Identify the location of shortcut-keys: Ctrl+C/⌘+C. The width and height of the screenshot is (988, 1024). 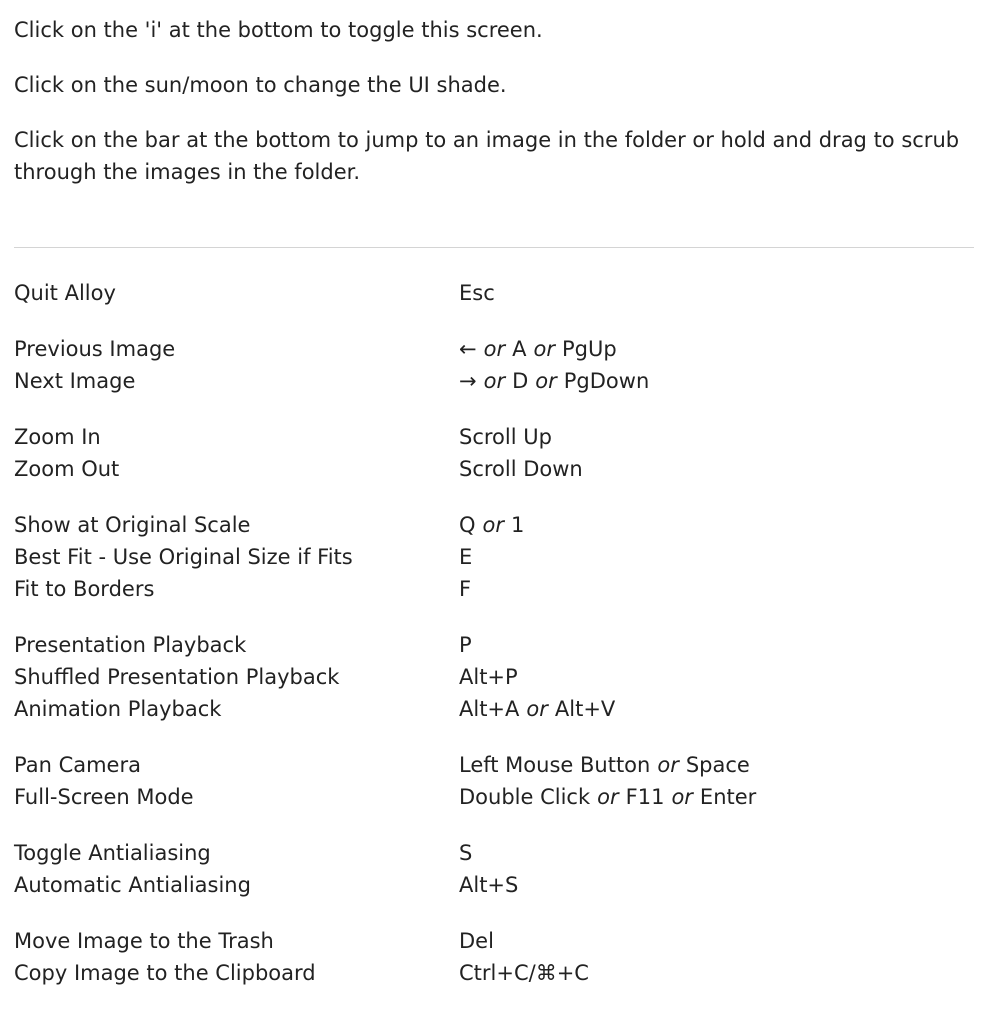
(524, 973).